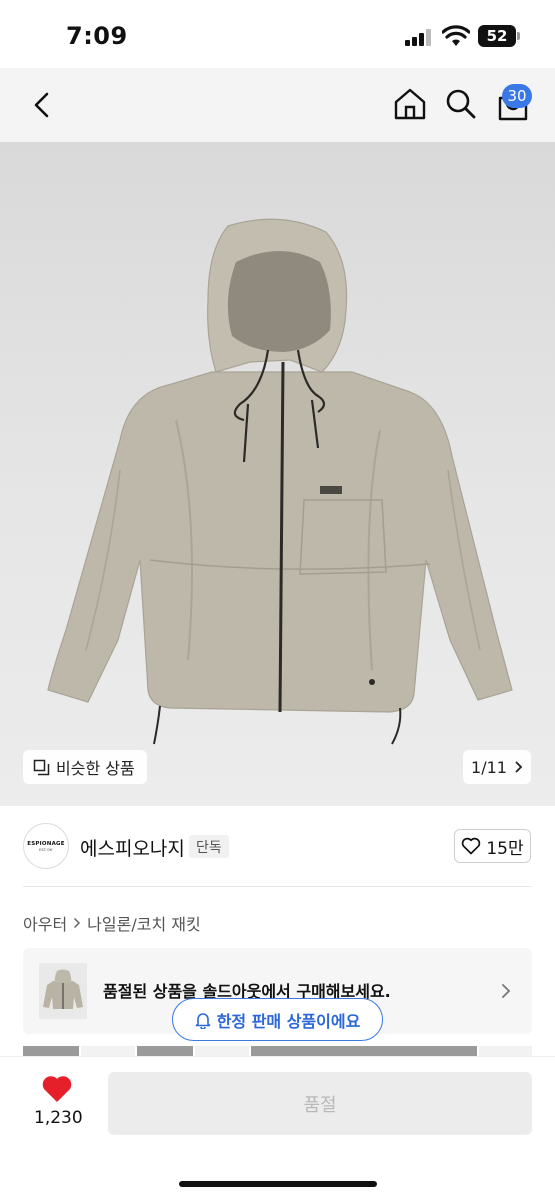 The image size is (555, 1200). What do you see at coordinates (277, 886) in the screenshot?
I see `divider` at bounding box center [277, 886].